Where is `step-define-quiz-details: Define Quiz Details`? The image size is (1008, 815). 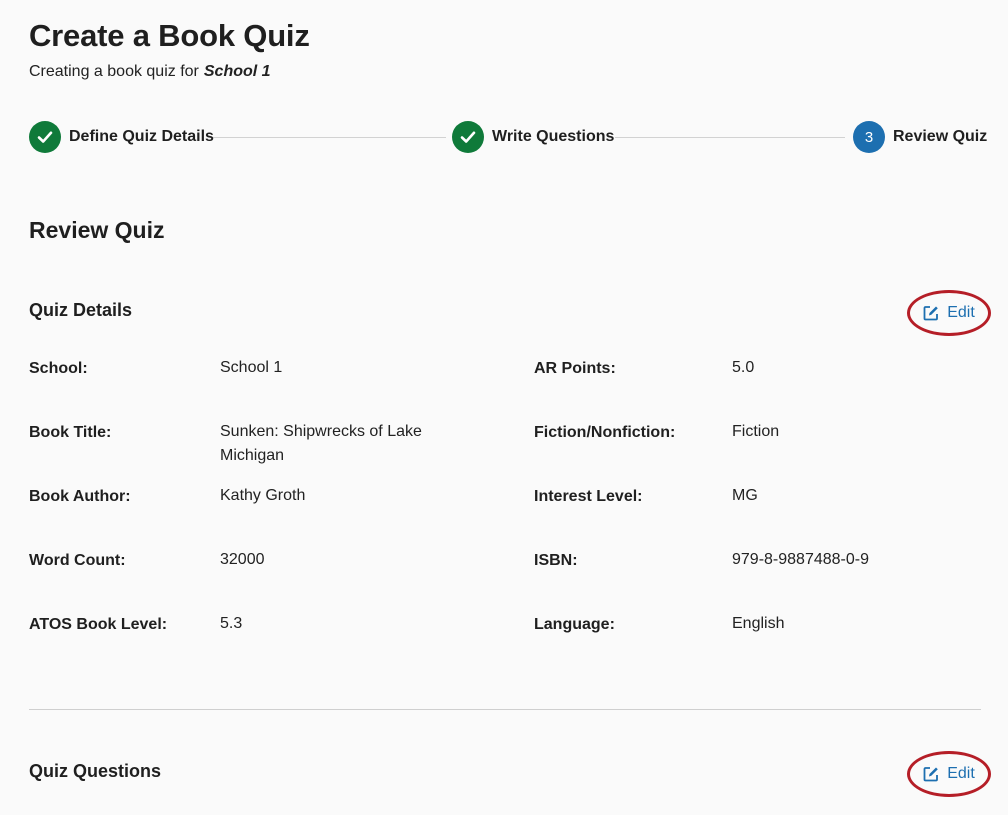
step-define-quiz-details: Define Quiz Details is located at coordinates (121, 137).